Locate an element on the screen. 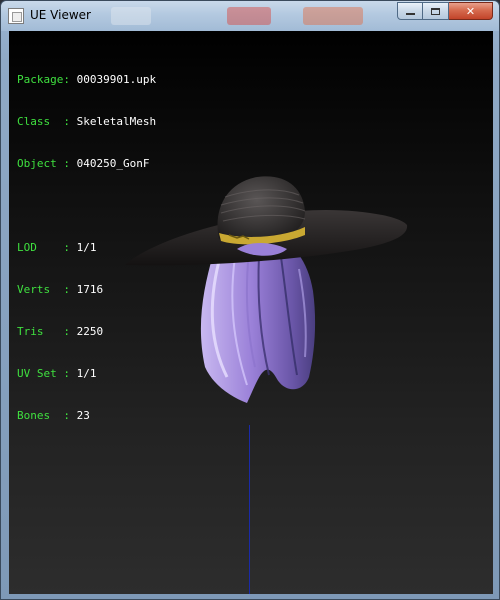  info-key: Bones : is located at coordinates (43, 415).